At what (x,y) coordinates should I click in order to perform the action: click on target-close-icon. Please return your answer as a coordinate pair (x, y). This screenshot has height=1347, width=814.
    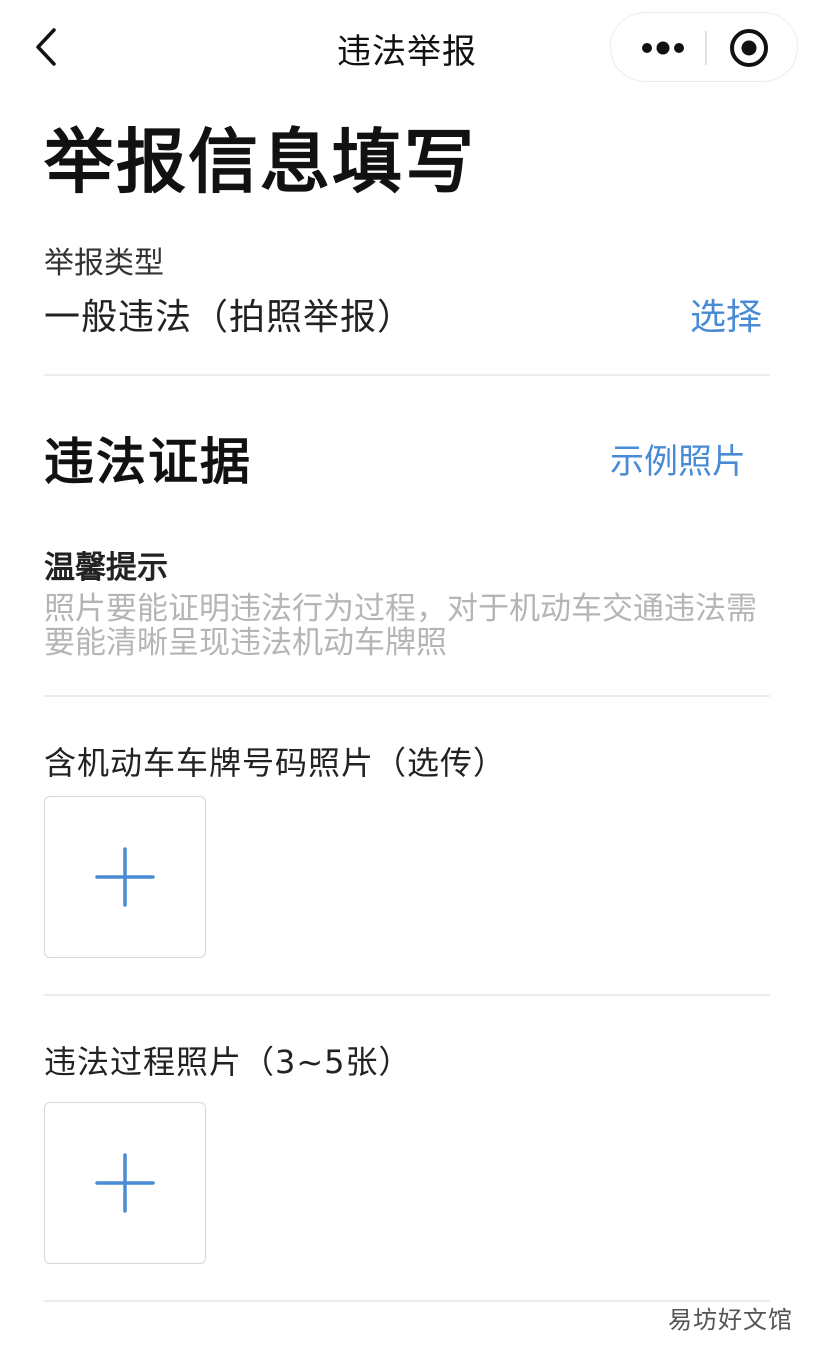
    Looking at the image, I should click on (749, 48).